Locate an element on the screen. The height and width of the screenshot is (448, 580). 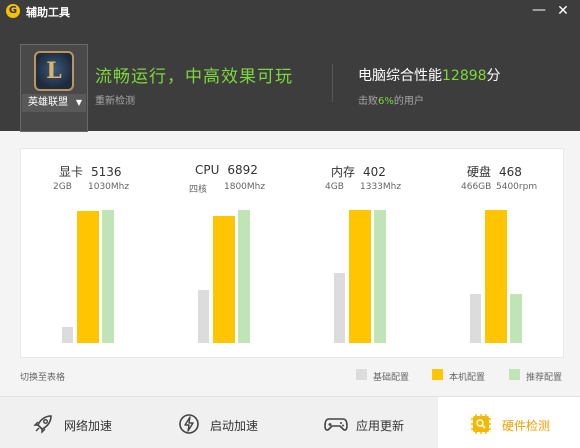
legend-label-current: 本机配置 is located at coordinates (467, 378).